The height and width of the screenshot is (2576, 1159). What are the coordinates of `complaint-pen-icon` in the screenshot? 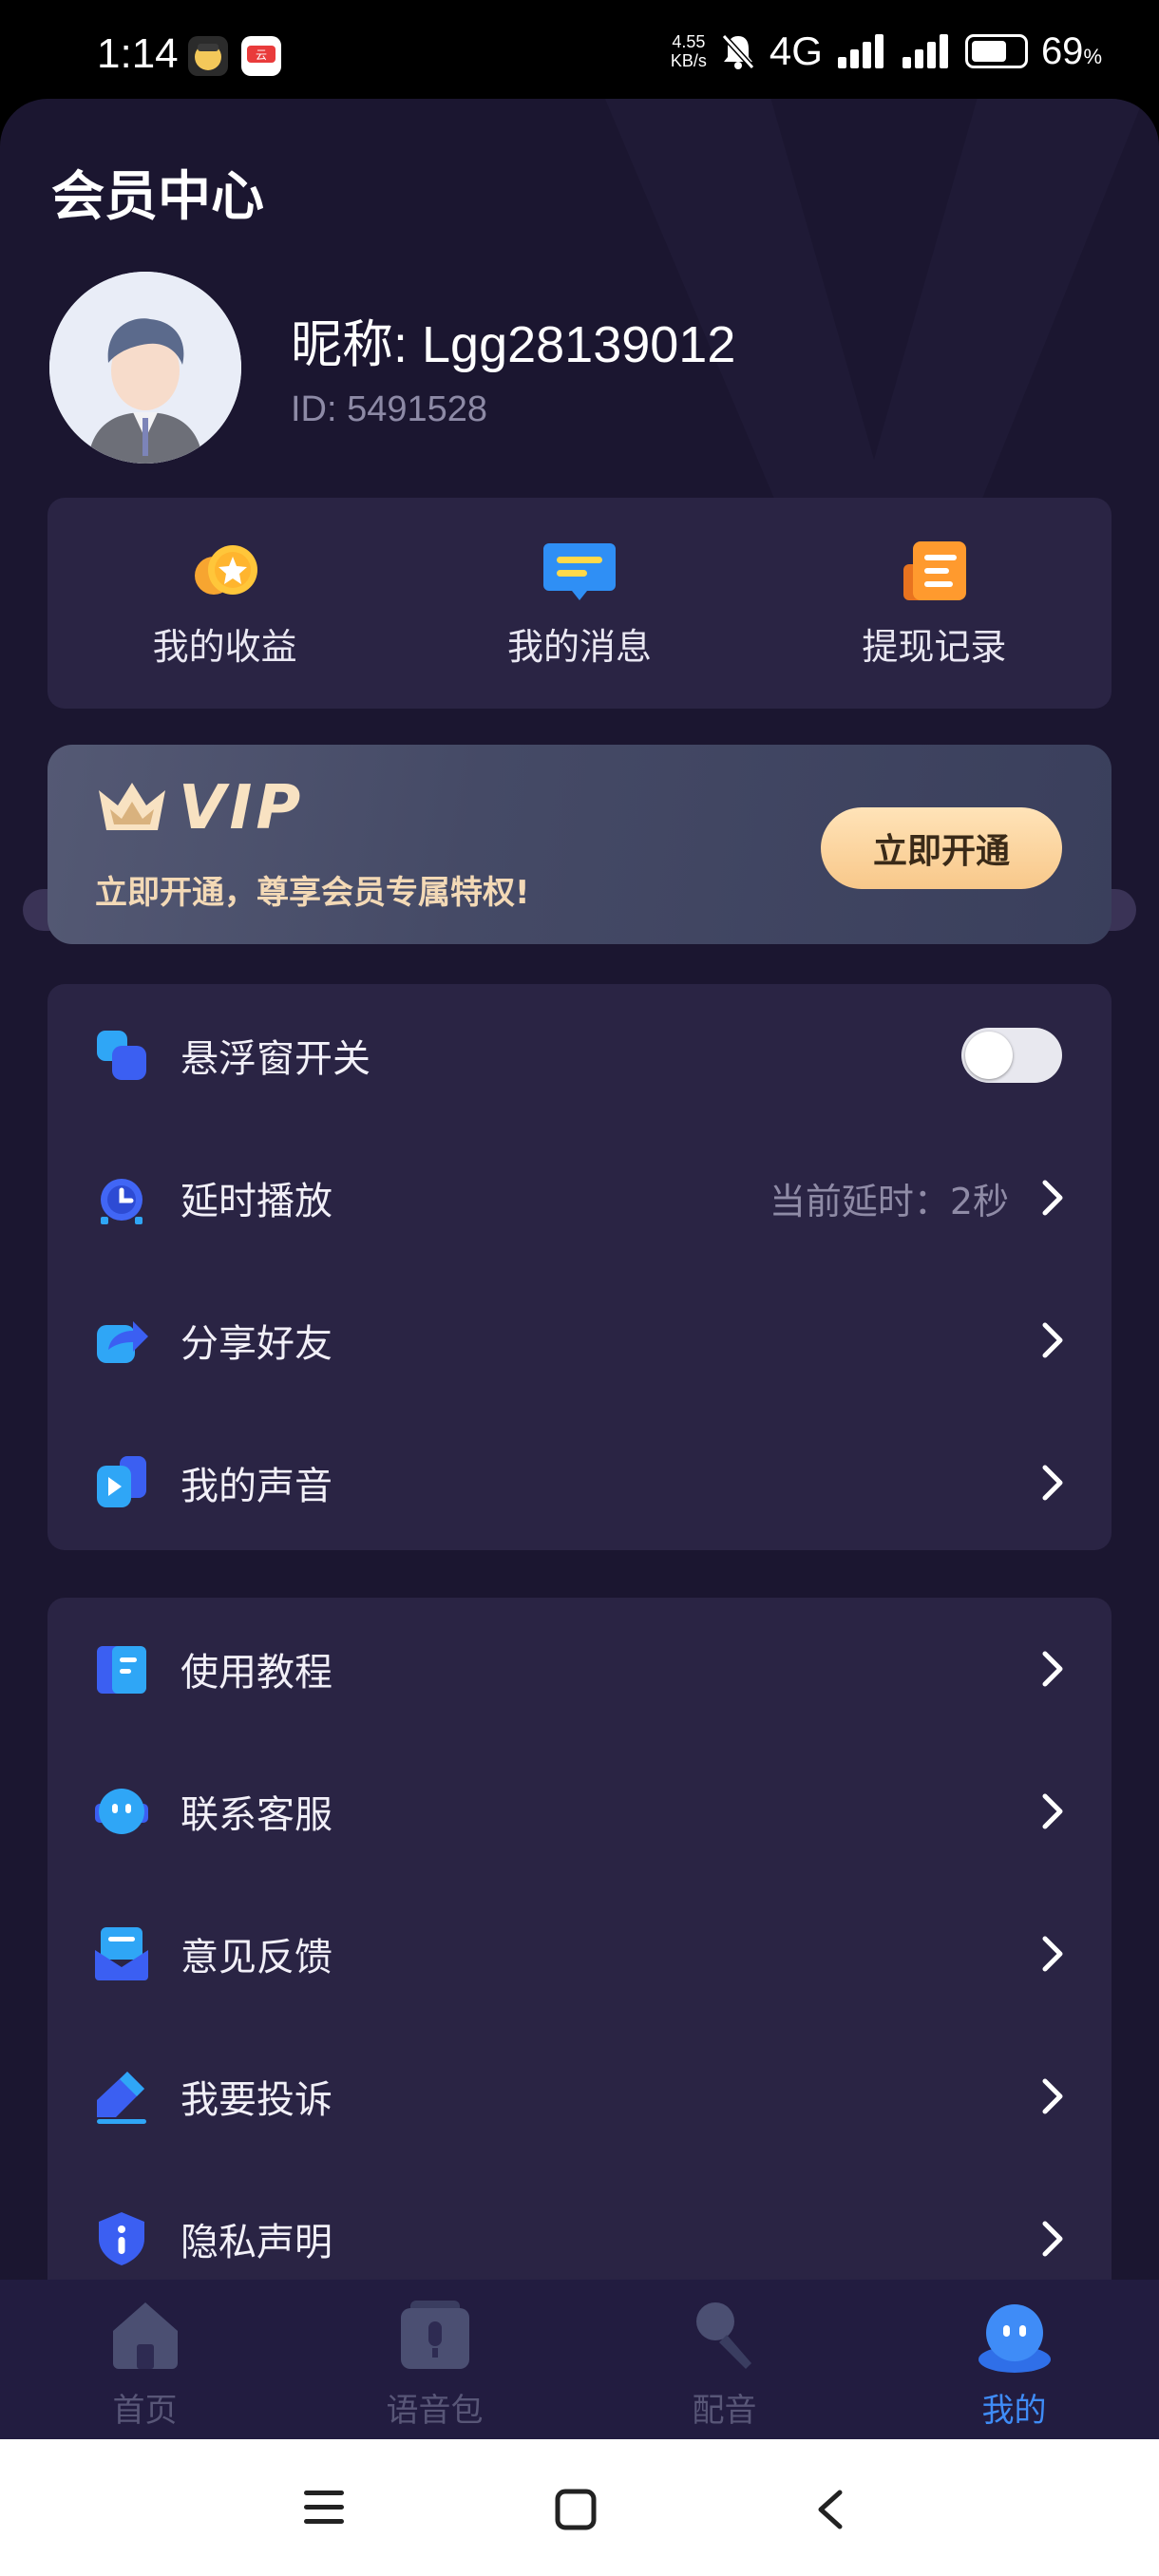 It's located at (121, 2098).